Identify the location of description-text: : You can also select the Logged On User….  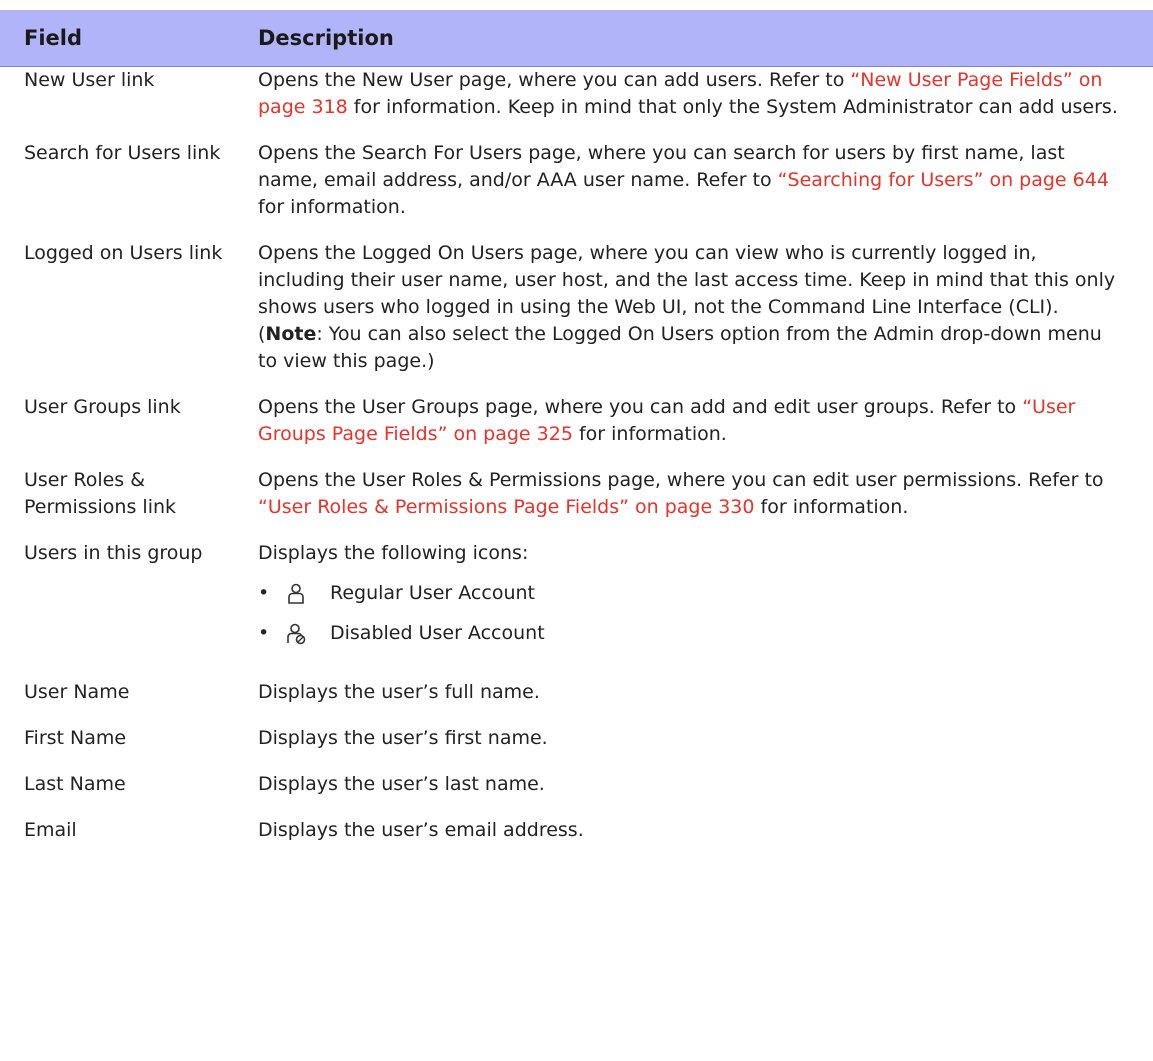
(680, 347).